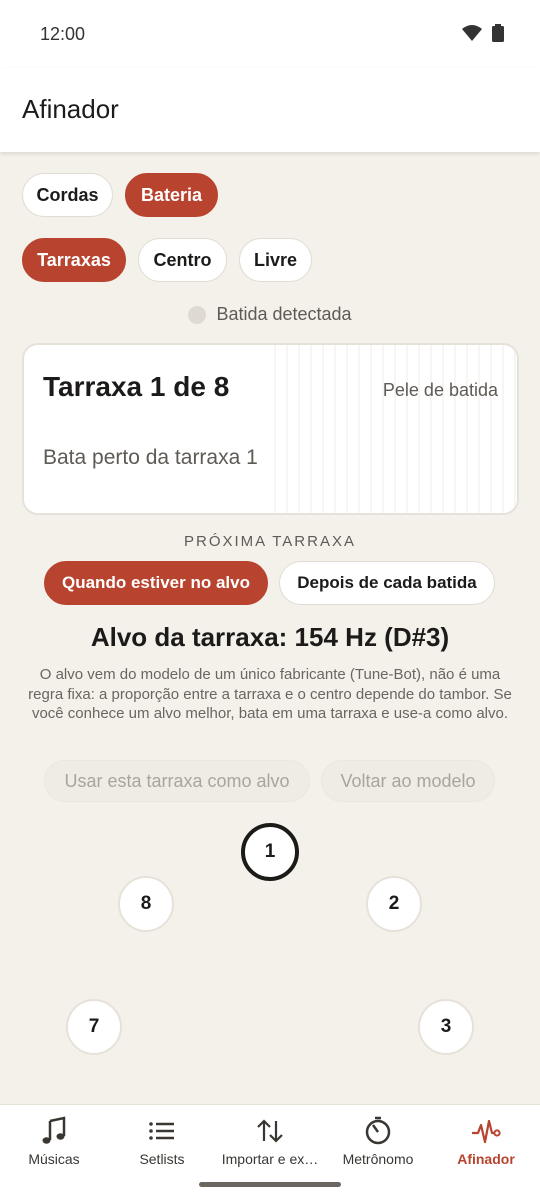 The width and height of the screenshot is (540, 1200). I want to click on lug-2: 2, so click(394, 904).